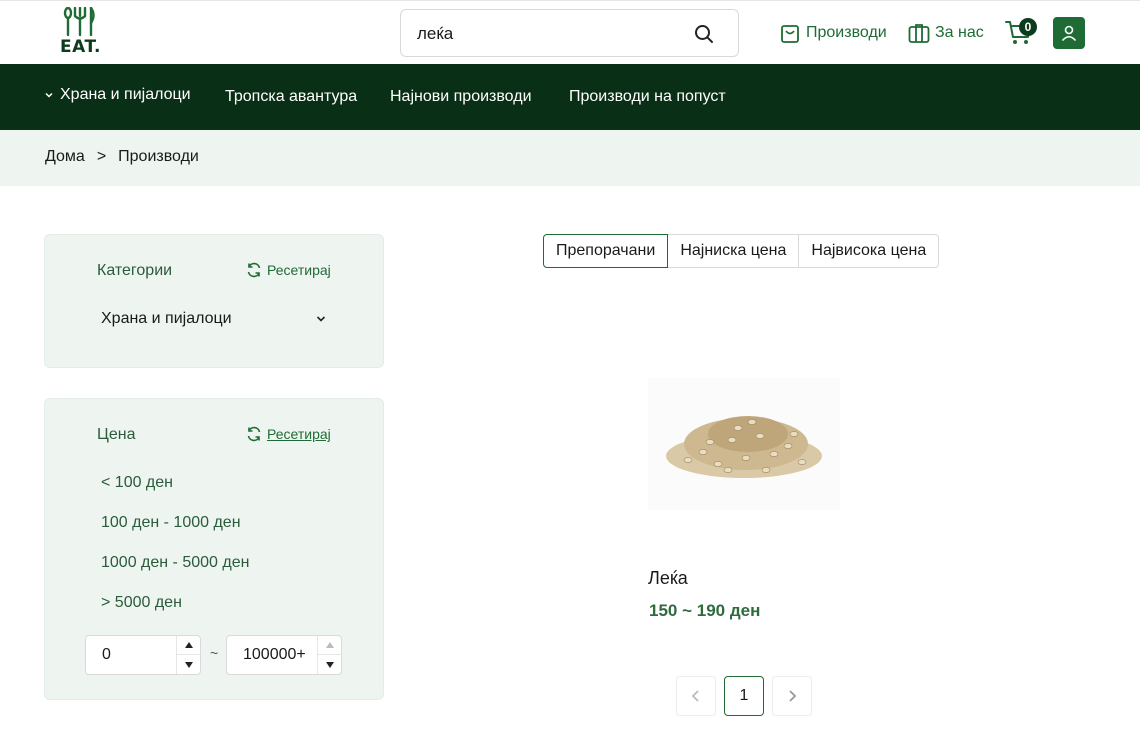 Image resolution: width=1140 pixels, height=740 pixels. I want to click on sort-tabs: Препорачани Најниска цена Највисока цена, so click(741, 251).